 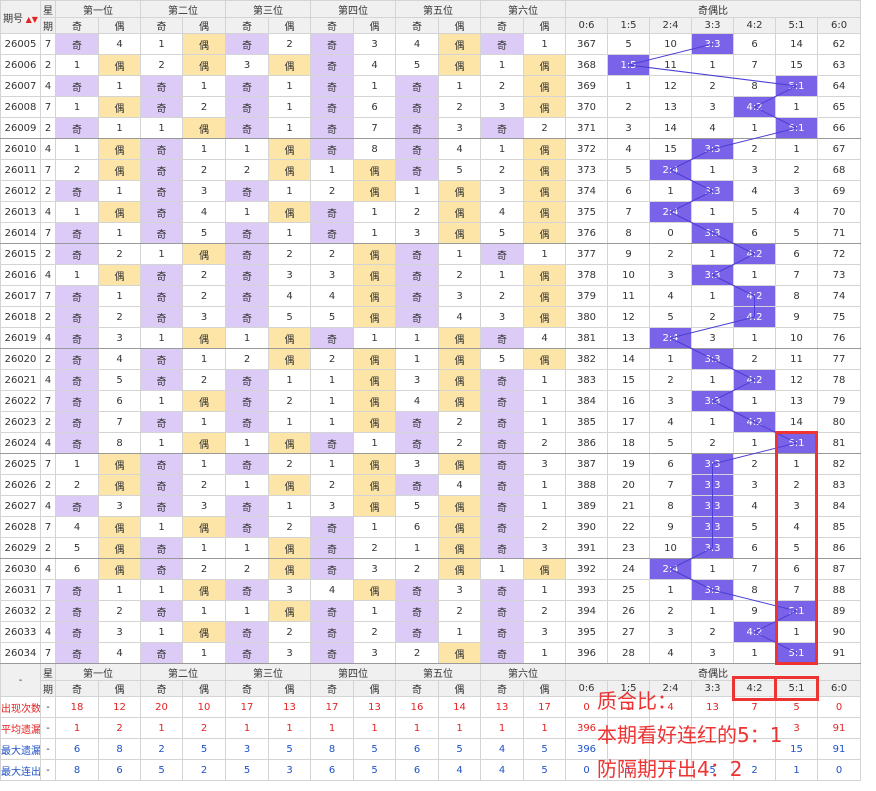 What do you see at coordinates (459, 707) in the screenshot?
I see `stats-value: 14` at bounding box center [459, 707].